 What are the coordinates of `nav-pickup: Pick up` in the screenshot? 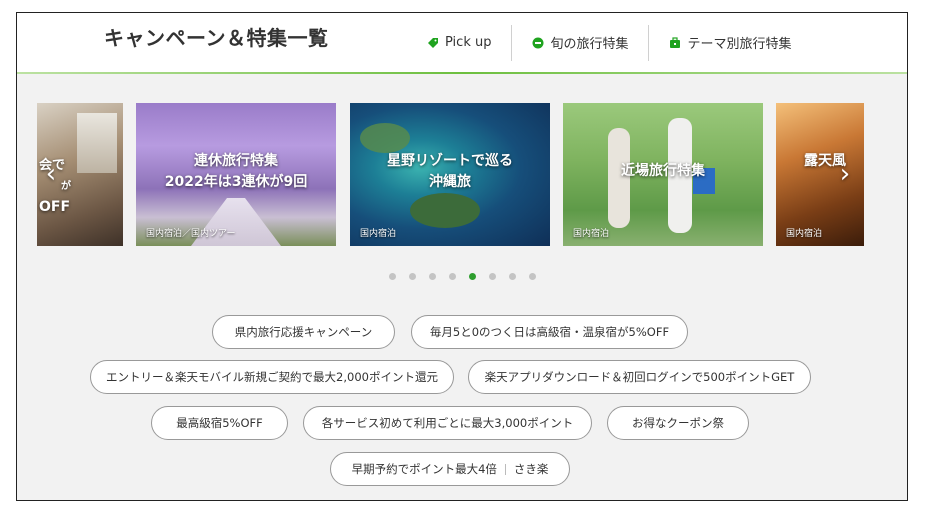 It's located at (459, 43).